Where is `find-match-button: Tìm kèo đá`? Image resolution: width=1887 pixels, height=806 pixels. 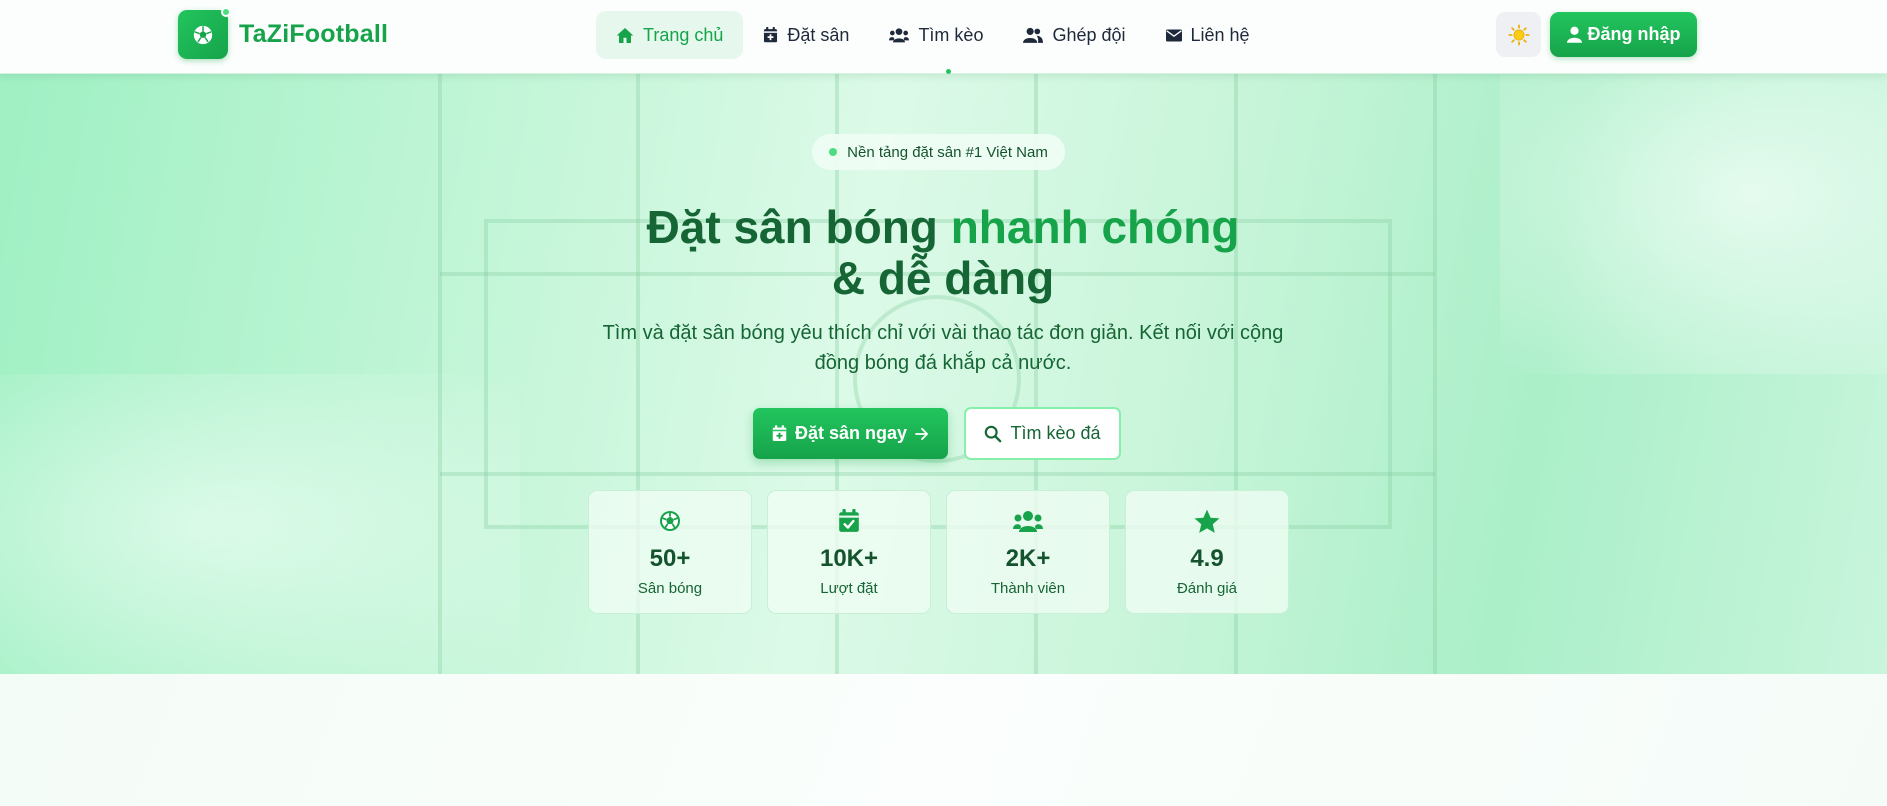 find-match-button: Tìm kèo đá is located at coordinates (1042, 433).